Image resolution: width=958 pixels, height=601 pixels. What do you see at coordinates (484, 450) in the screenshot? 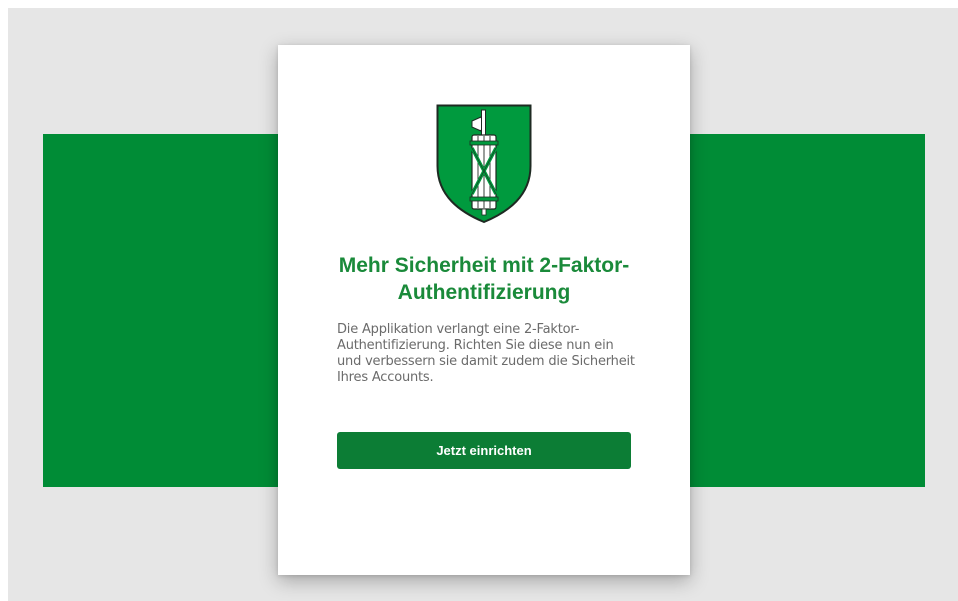
I see `setup-now-button: Jetzt einrichten` at bounding box center [484, 450].